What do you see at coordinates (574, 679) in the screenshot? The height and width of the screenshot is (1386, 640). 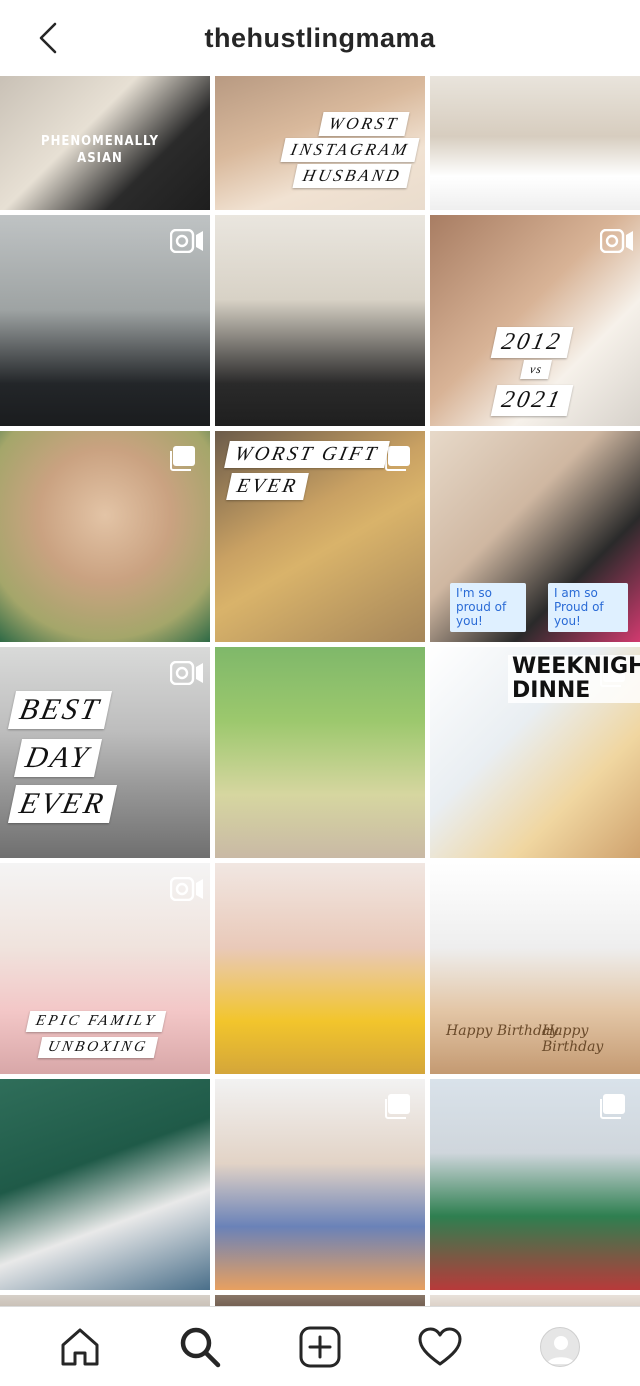 I see `banner-text: WEEKNIGHTDINNE` at bounding box center [574, 679].